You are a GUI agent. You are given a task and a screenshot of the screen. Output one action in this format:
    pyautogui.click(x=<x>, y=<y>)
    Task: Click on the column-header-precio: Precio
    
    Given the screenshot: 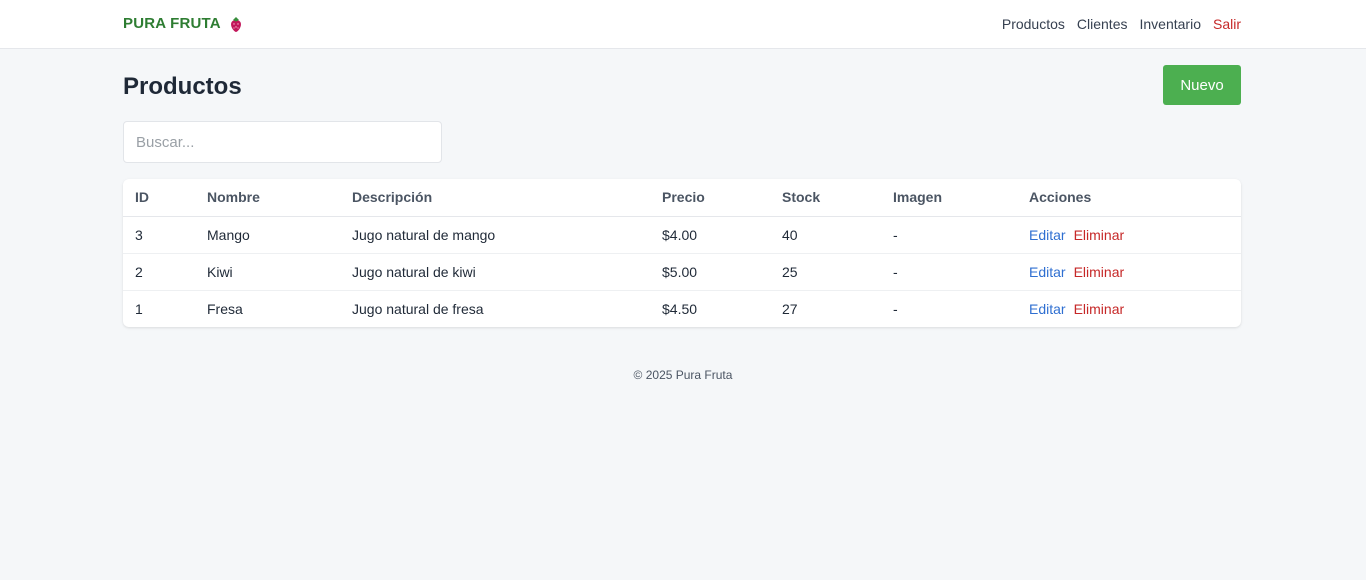 What is the action you would take?
    pyautogui.click(x=710, y=198)
    